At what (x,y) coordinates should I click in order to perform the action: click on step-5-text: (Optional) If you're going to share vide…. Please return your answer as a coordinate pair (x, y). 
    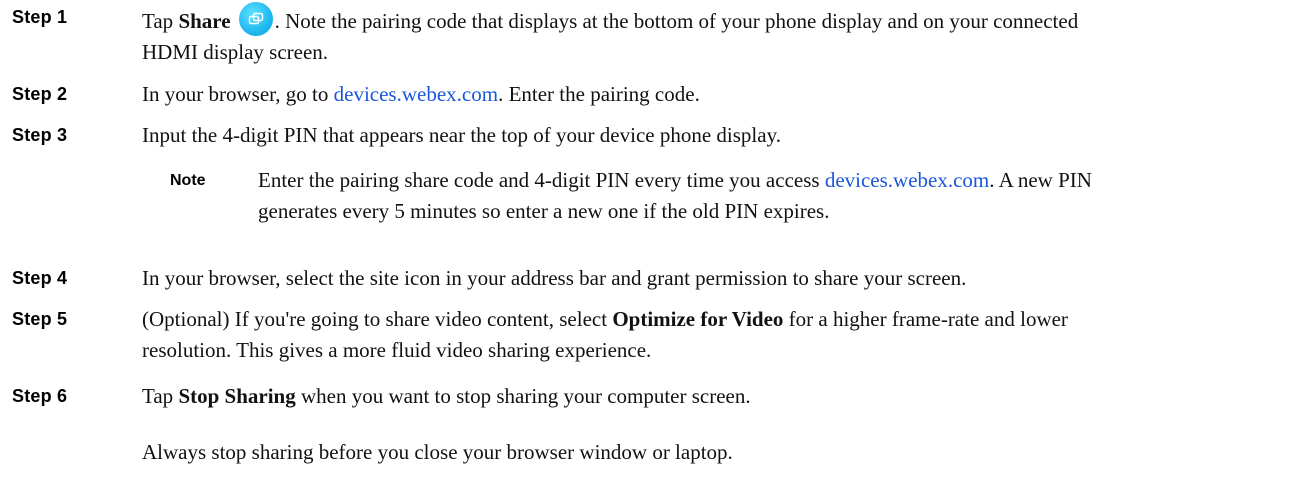
    Looking at the image, I should click on (717, 335).